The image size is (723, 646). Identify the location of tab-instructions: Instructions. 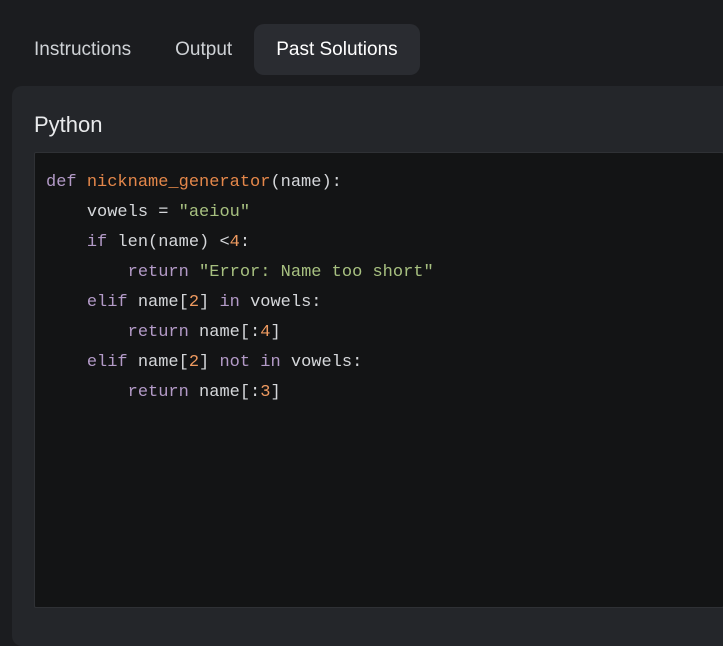
(82, 49).